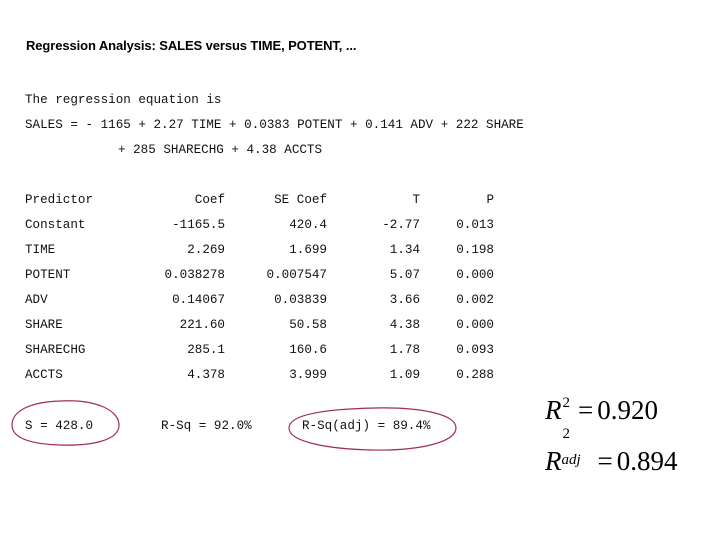 Image resolution: width=720 pixels, height=540 pixels. What do you see at coordinates (627, 410) in the screenshot?
I see `r-squared-value: 0.920` at bounding box center [627, 410].